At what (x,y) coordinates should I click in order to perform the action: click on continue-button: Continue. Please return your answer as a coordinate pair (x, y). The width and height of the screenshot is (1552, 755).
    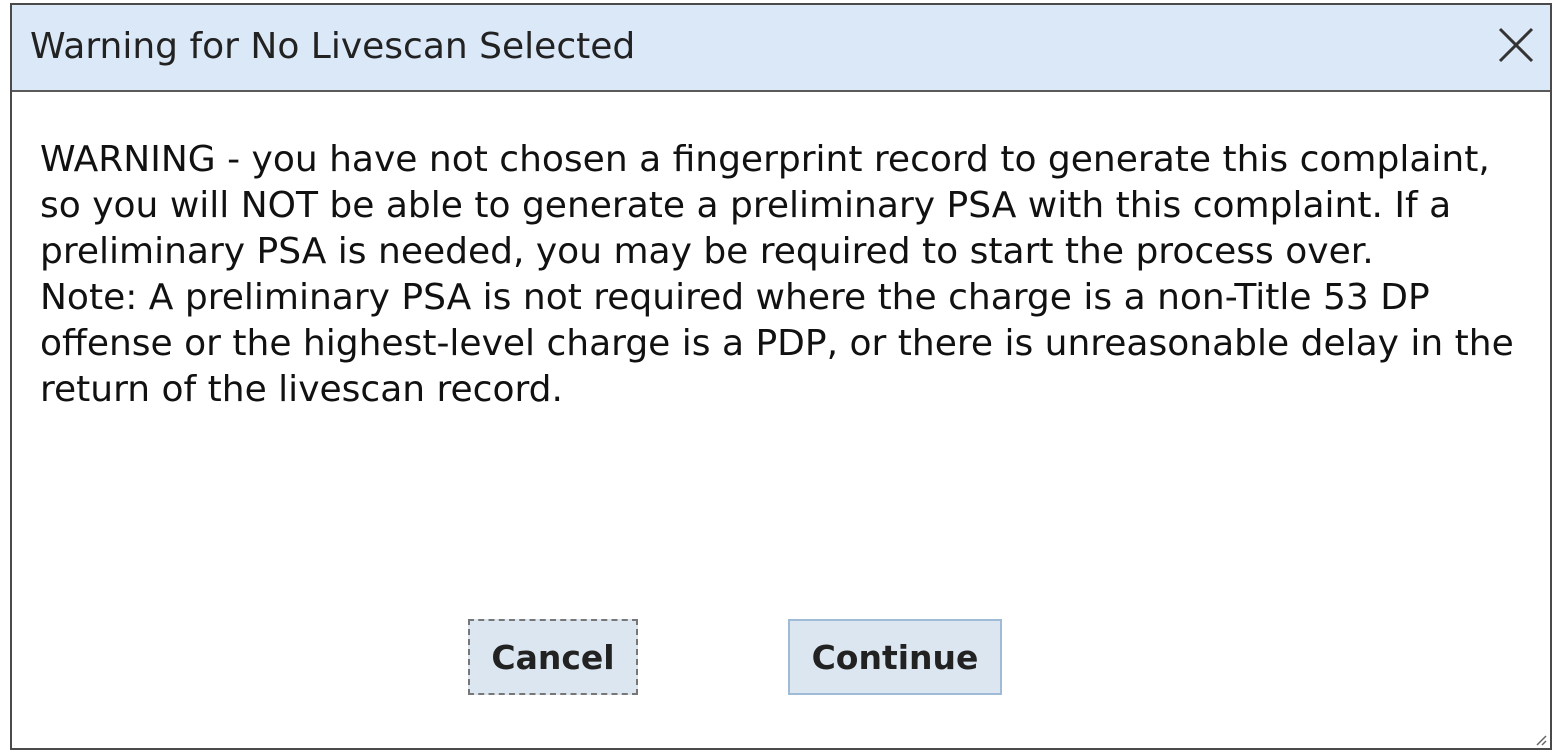
    Looking at the image, I should click on (895, 657).